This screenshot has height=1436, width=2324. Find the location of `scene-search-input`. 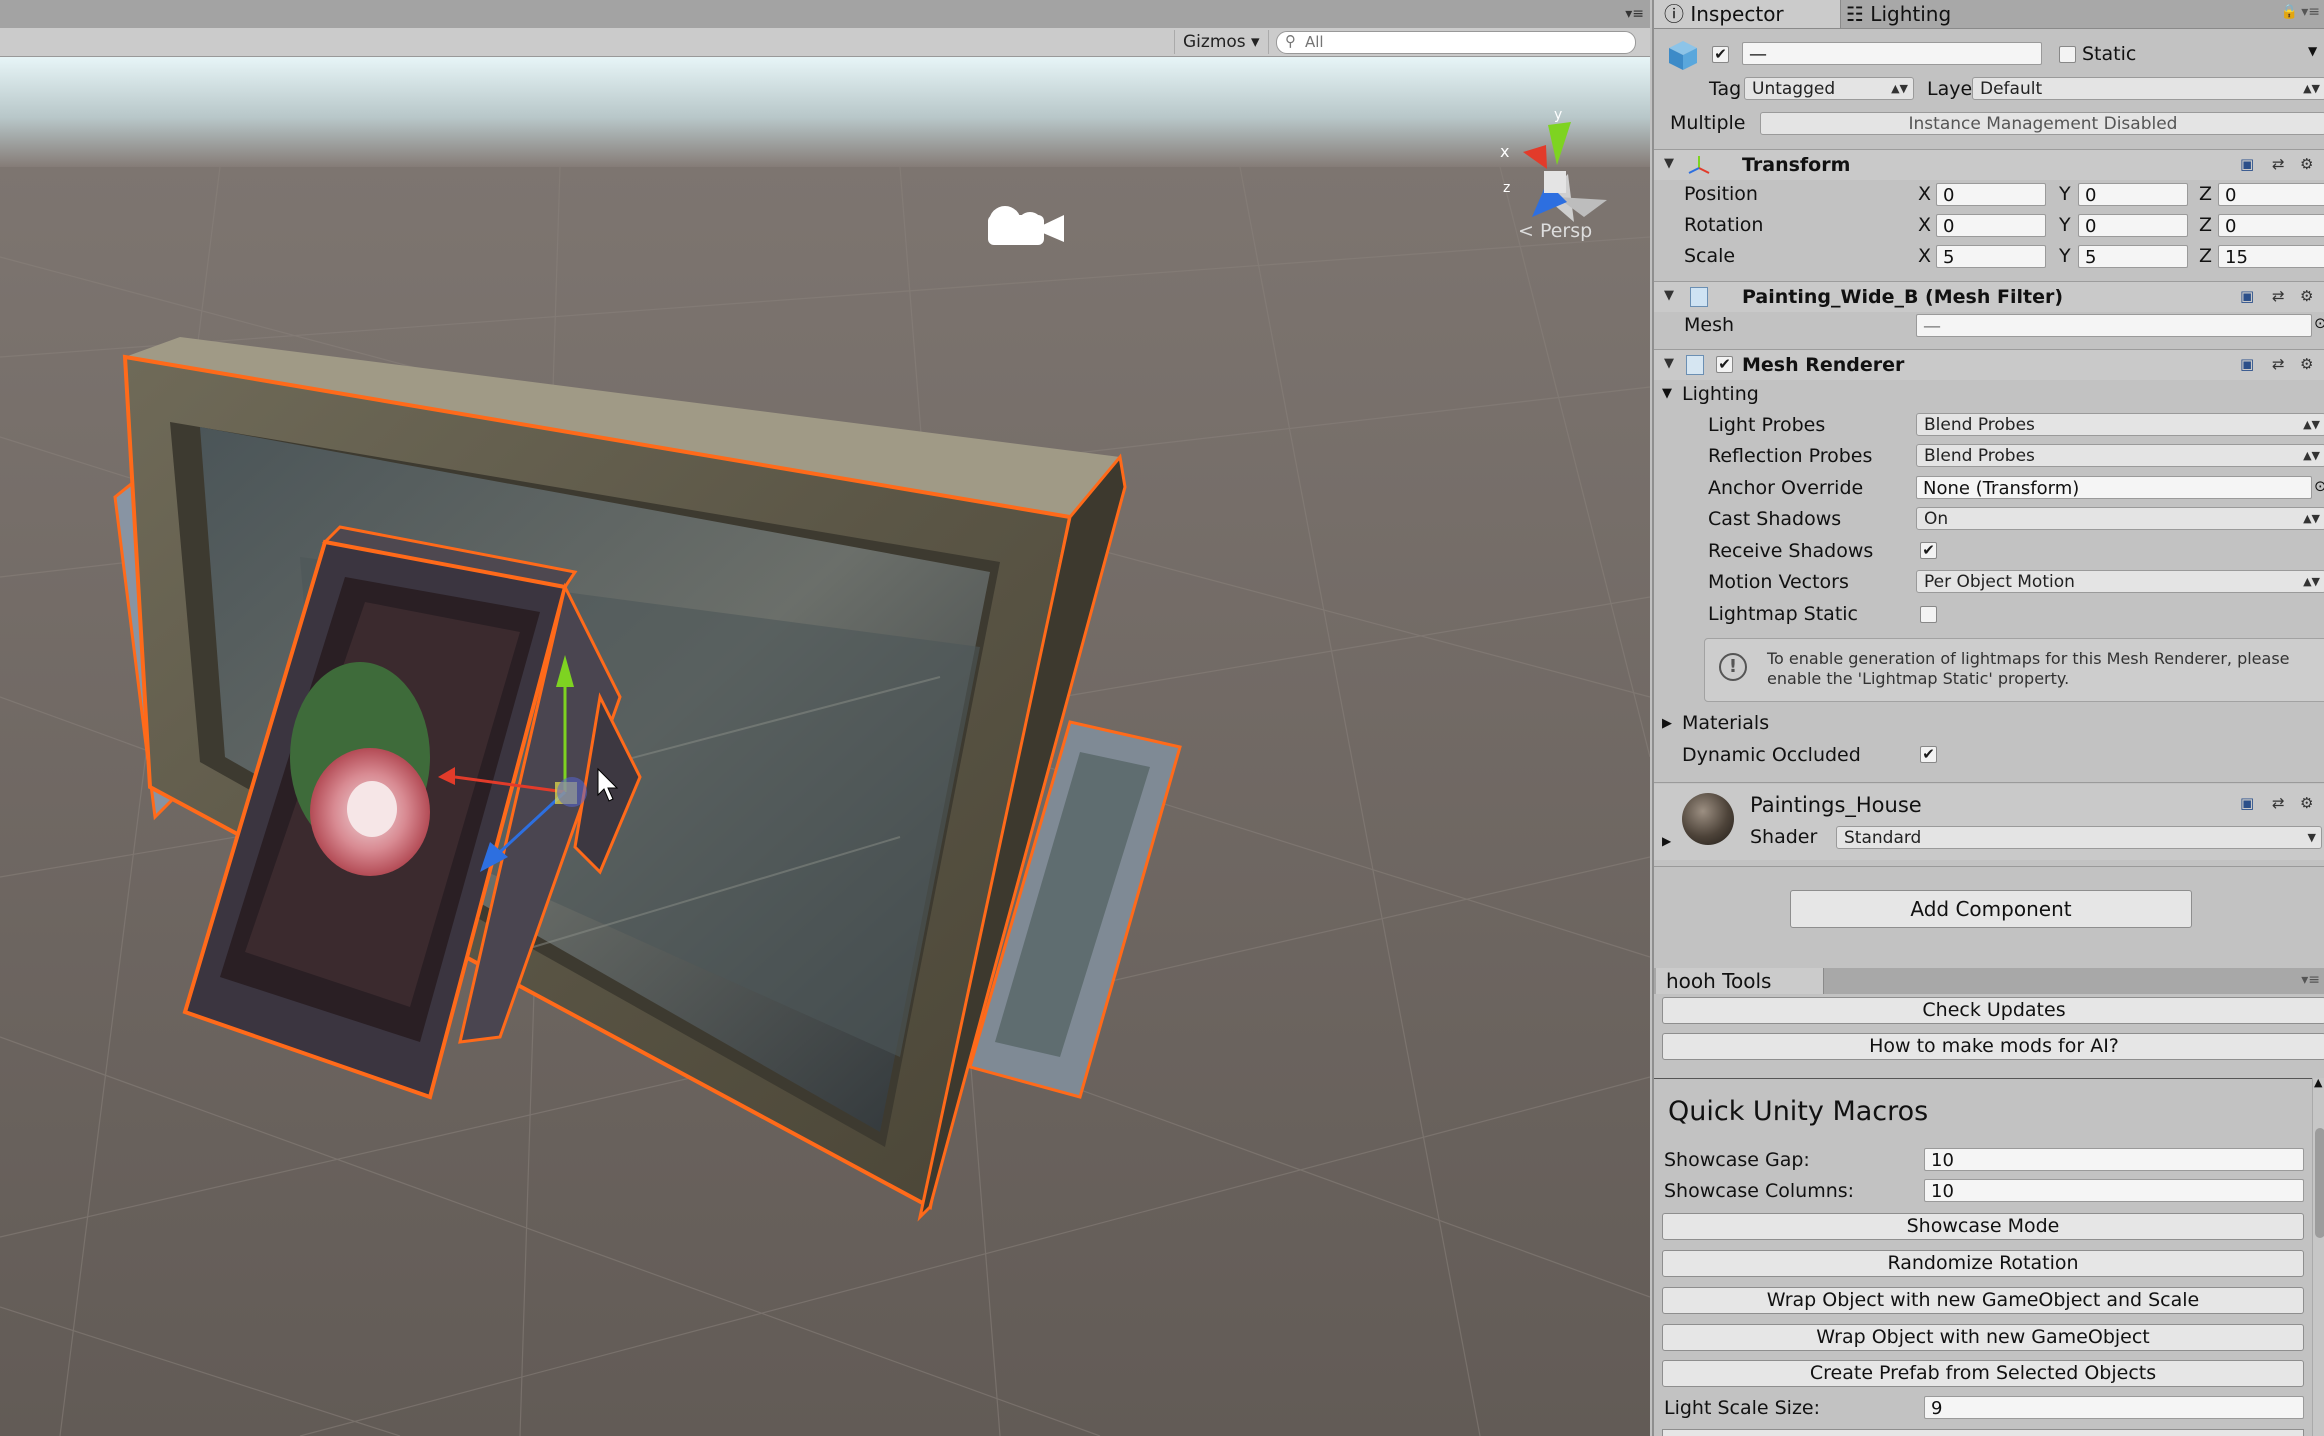

scene-search-input is located at coordinates (1460, 41).